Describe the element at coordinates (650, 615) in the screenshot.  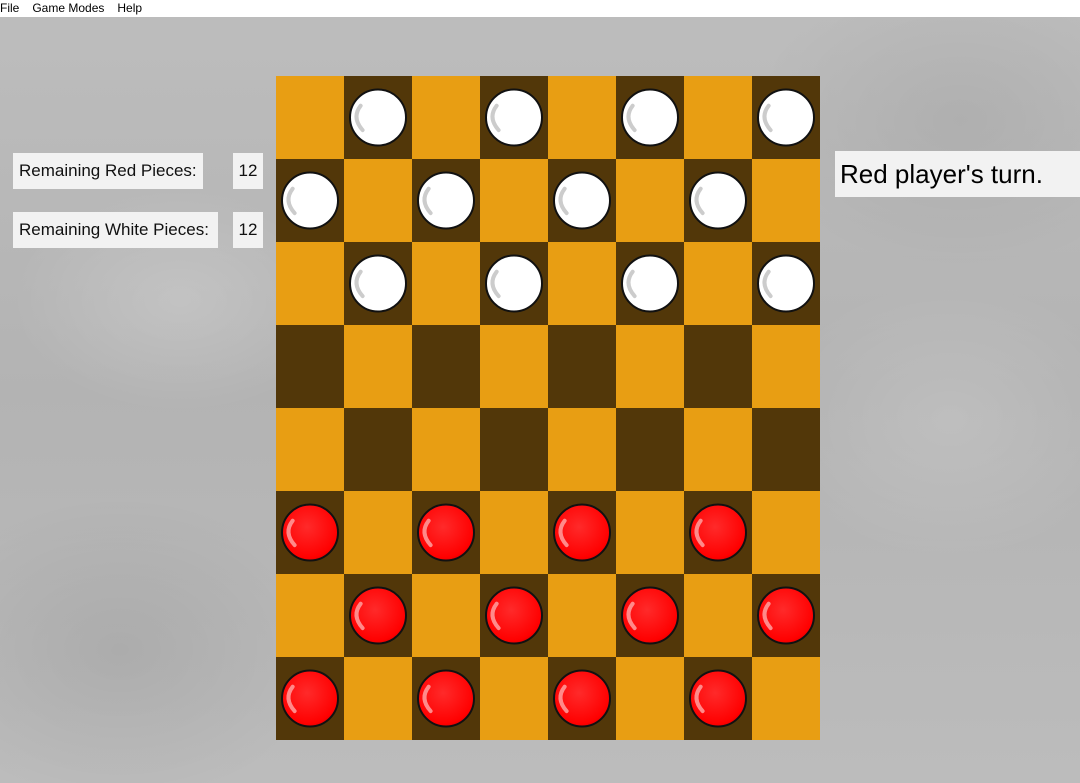
I see `red-piece-r6-c5` at that location.